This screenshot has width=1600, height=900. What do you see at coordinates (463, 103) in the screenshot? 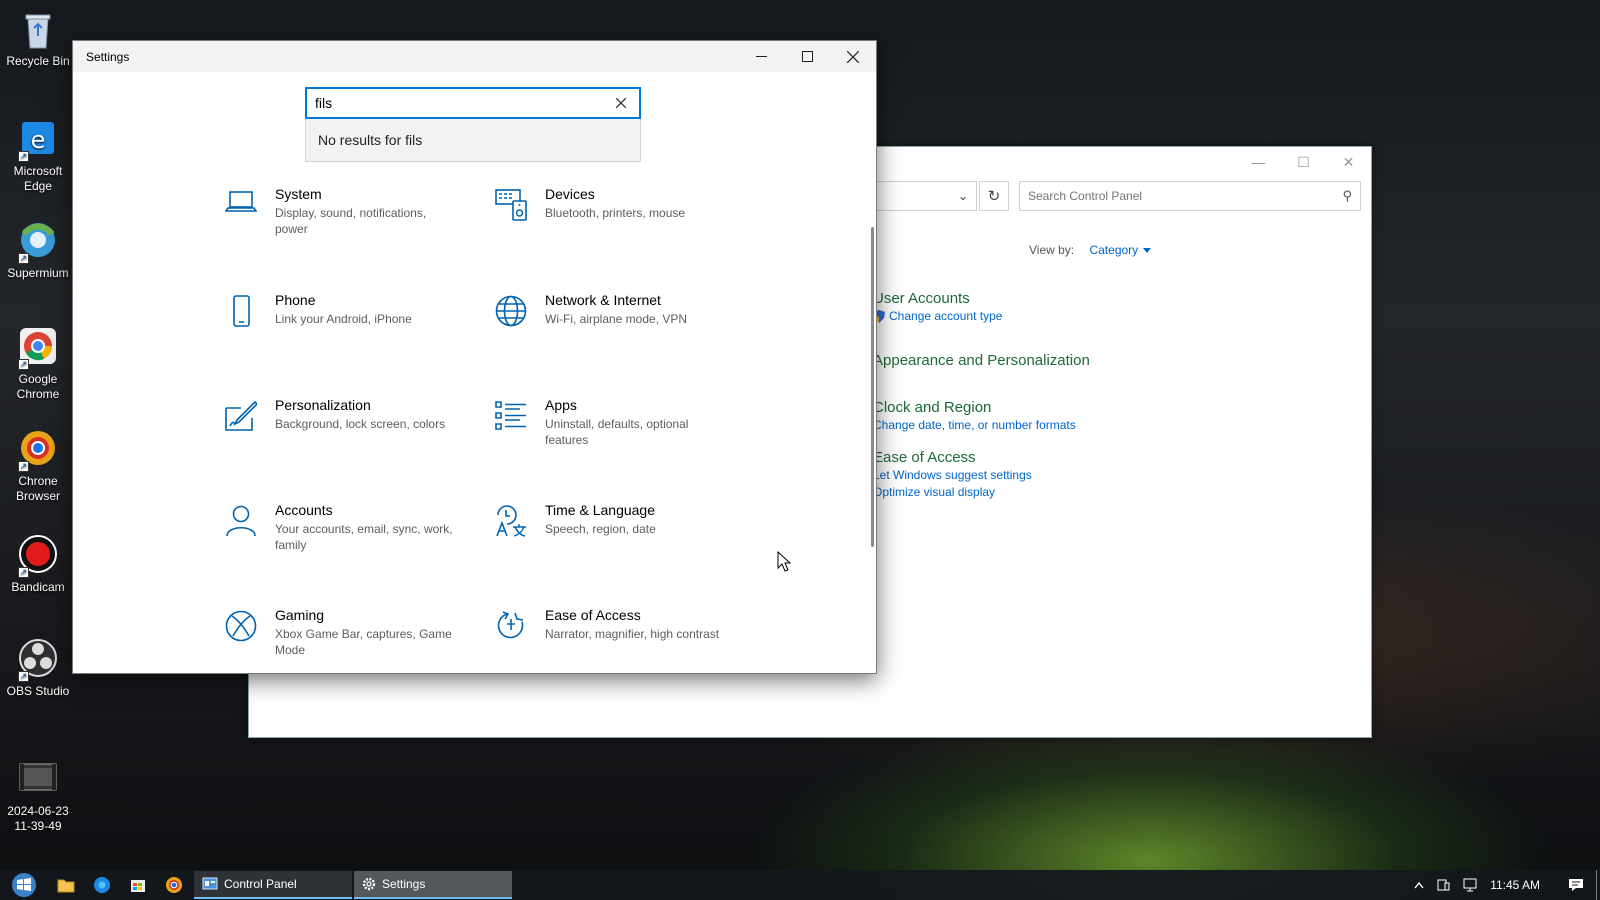
I see `settings-search-input` at bounding box center [463, 103].